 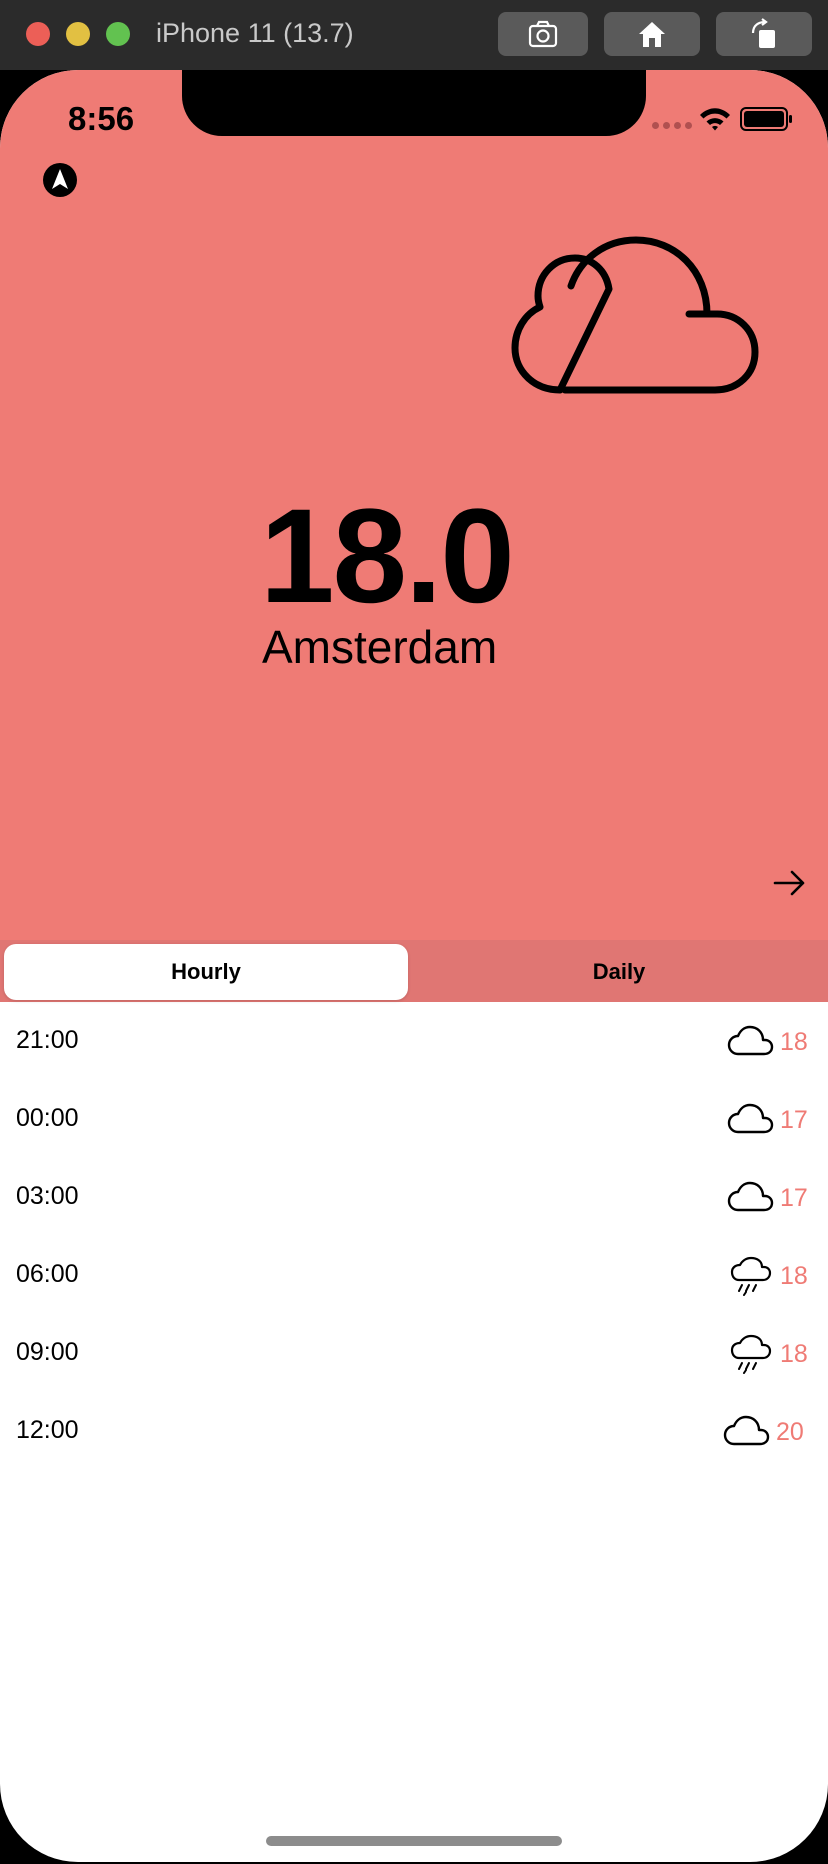 What do you see at coordinates (715, 119) in the screenshot?
I see `wifi-icon` at bounding box center [715, 119].